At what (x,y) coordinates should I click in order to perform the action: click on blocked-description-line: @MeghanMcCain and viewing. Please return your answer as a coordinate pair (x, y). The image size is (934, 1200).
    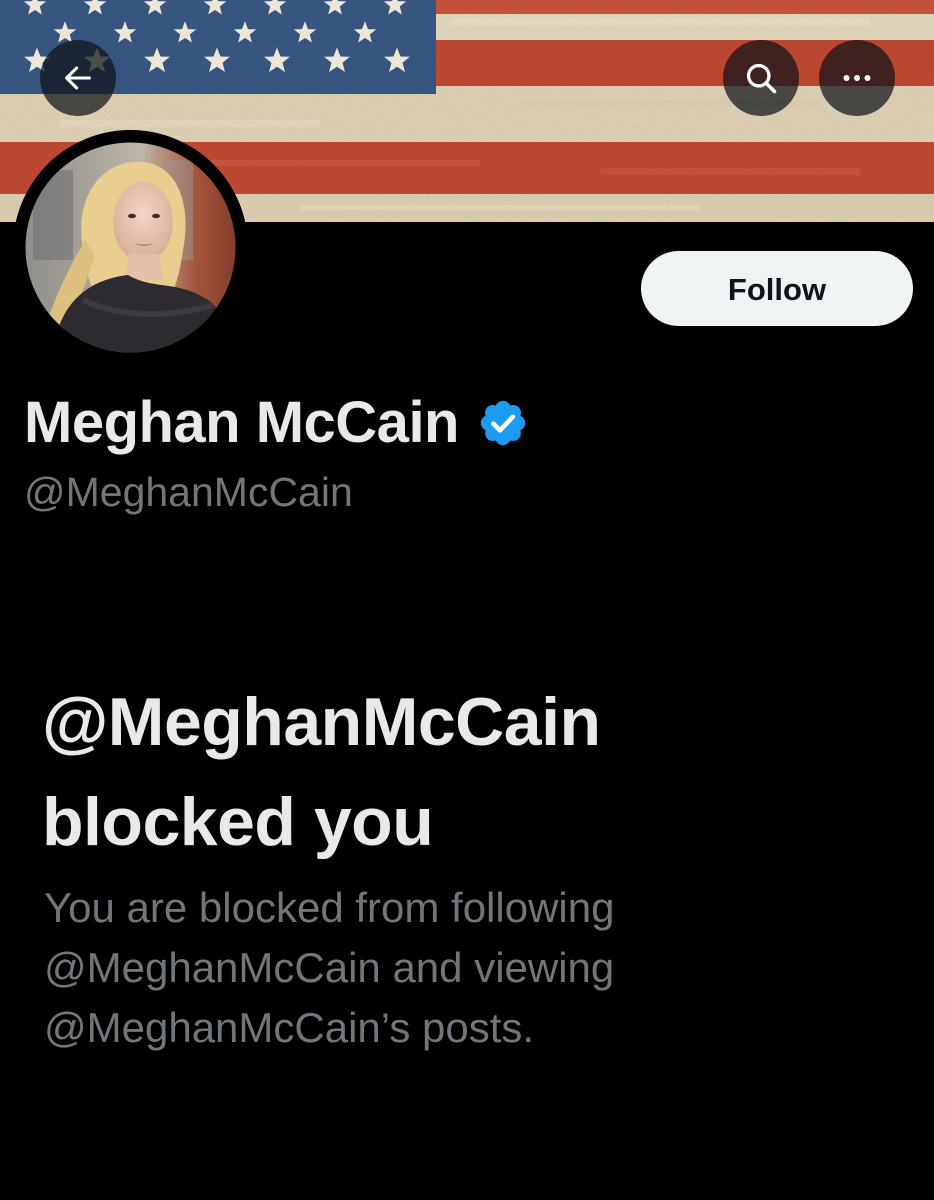
    Looking at the image, I should click on (329, 967).